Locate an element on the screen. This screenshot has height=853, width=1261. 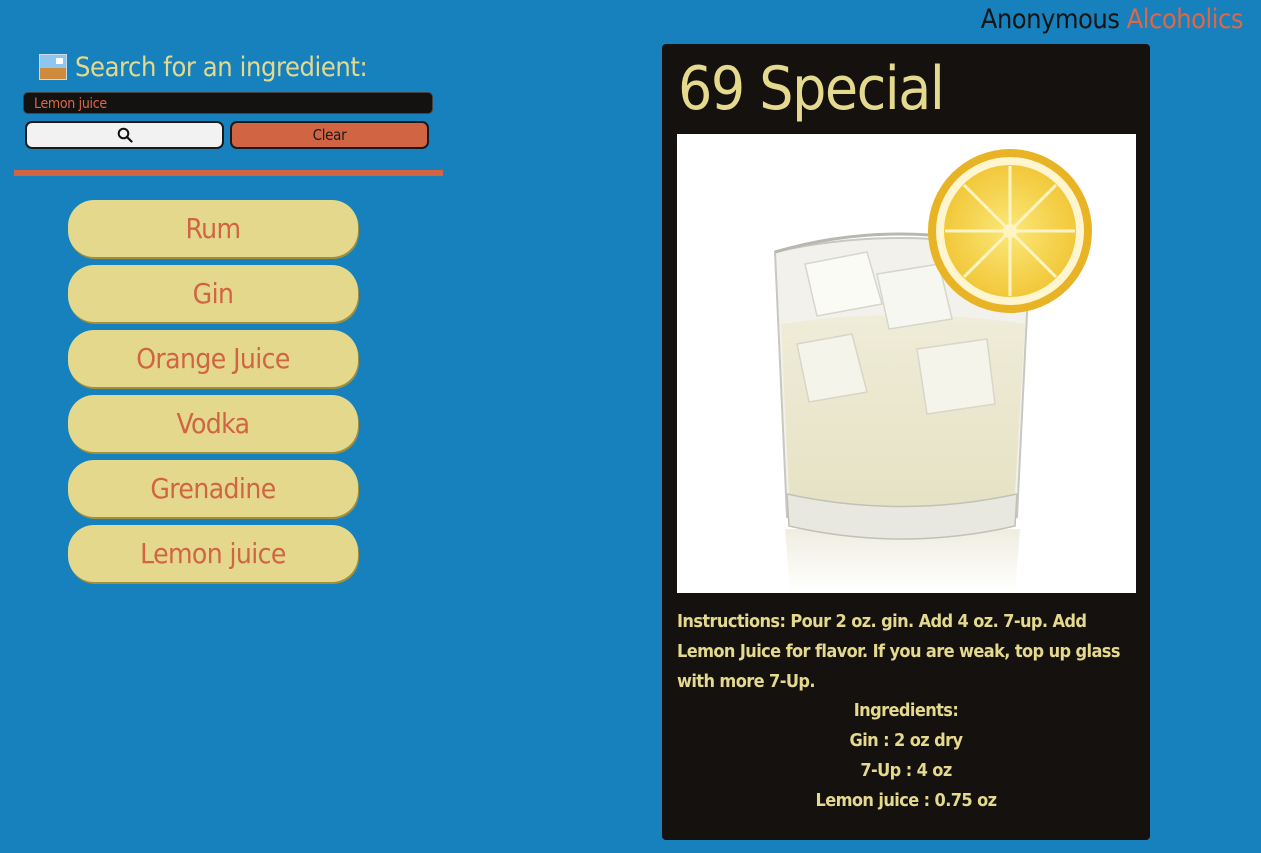
search-heading: Search for an ingredient: is located at coordinates (241, 67).